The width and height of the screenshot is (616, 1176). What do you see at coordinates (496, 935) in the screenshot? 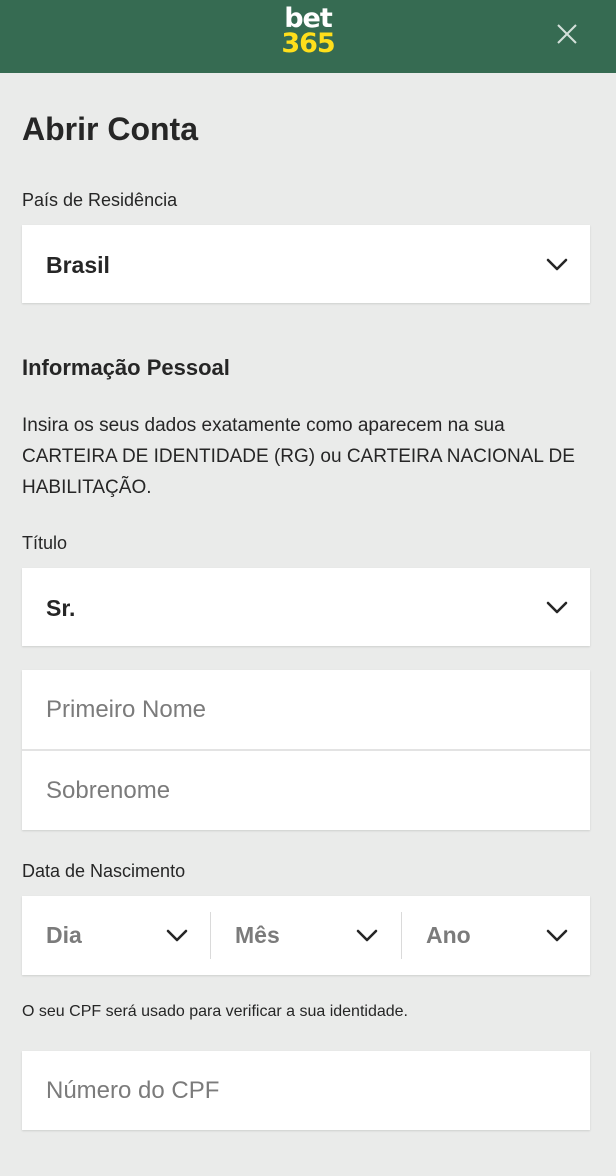
I see `dob-year-select: Ano` at bounding box center [496, 935].